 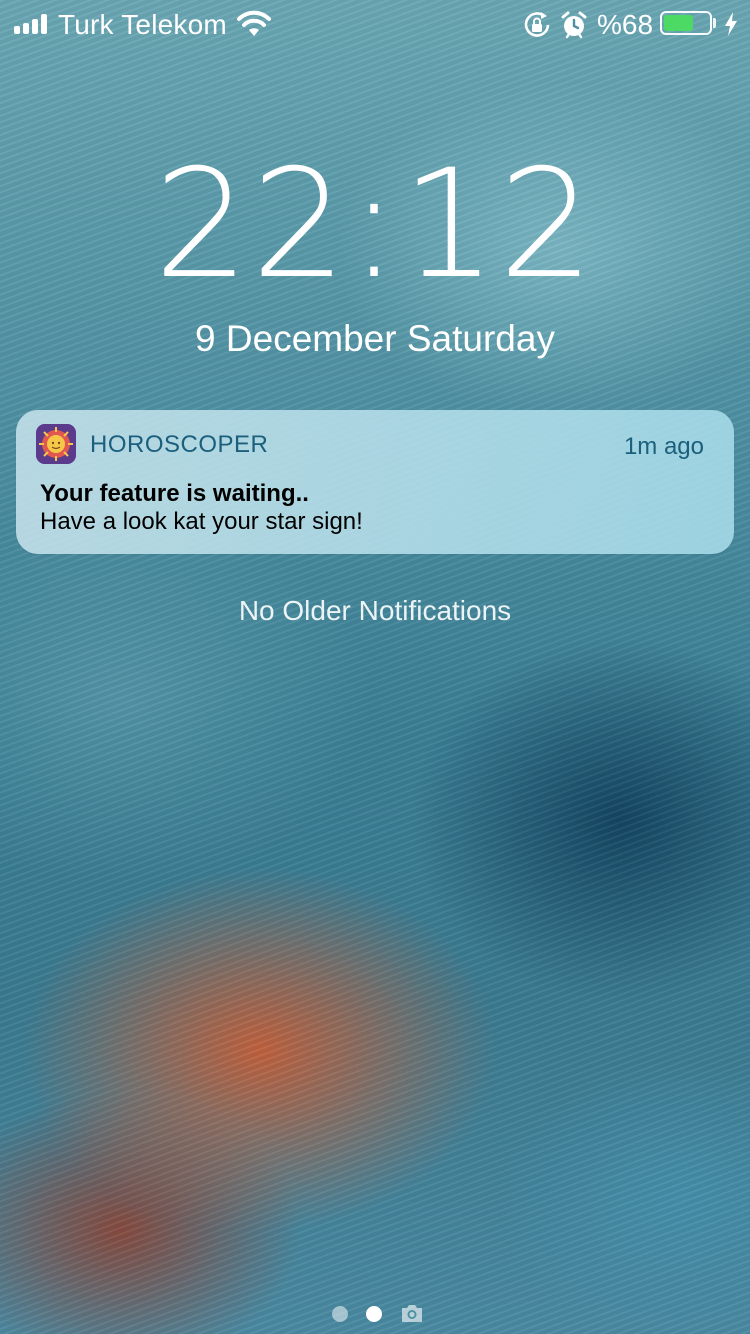 I want to click on camera-icon, so click(x=412, y=1313).